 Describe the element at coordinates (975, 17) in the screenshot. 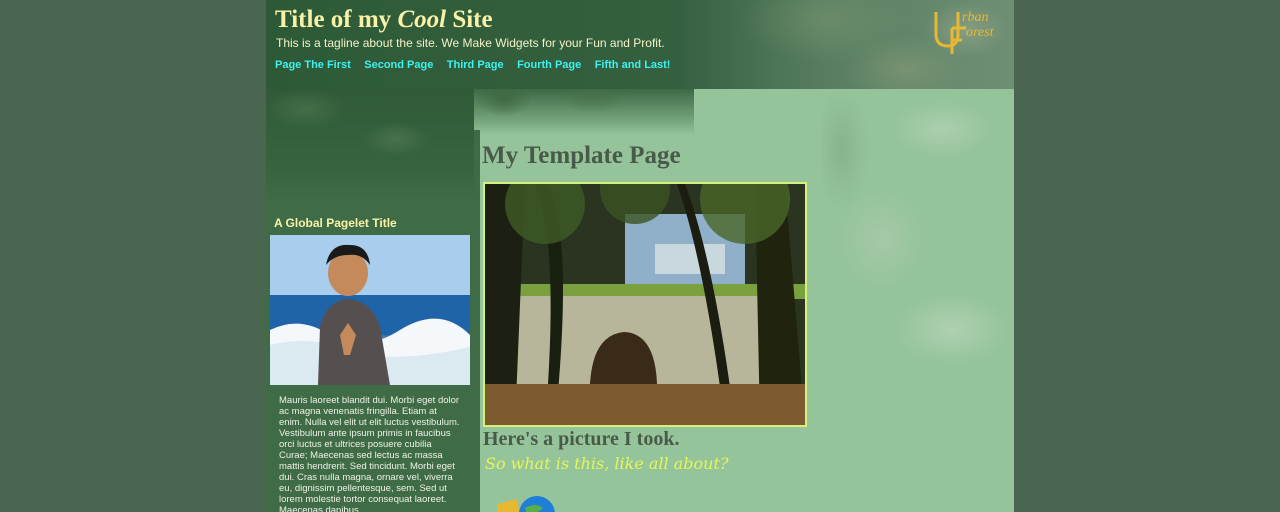

I see `logo-text-urban: rban` at that location.